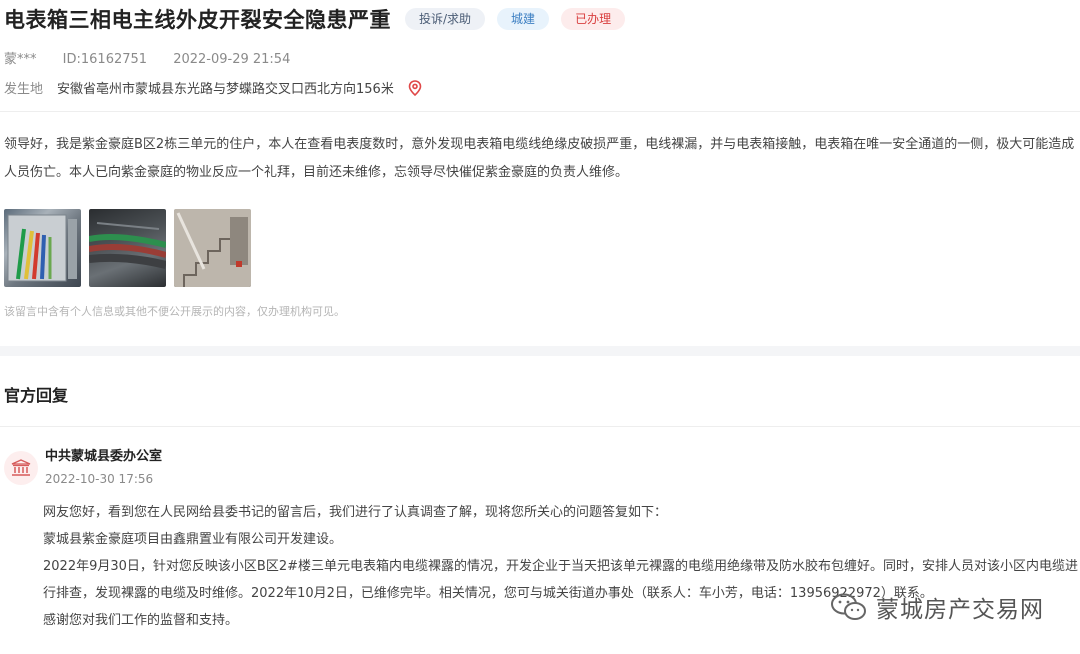 This screenshot has height=654, width=1080. Describe the element at coordinates (20, 59) in the screenshot. I see `author-name: 蒙***` at that location.